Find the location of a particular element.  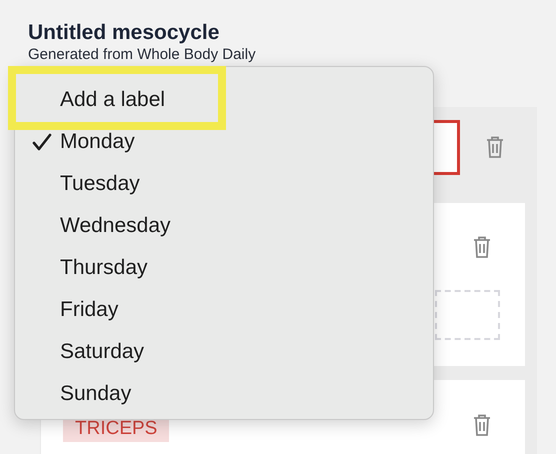

menu-item: Add a label is located at coordinates (113, 100).